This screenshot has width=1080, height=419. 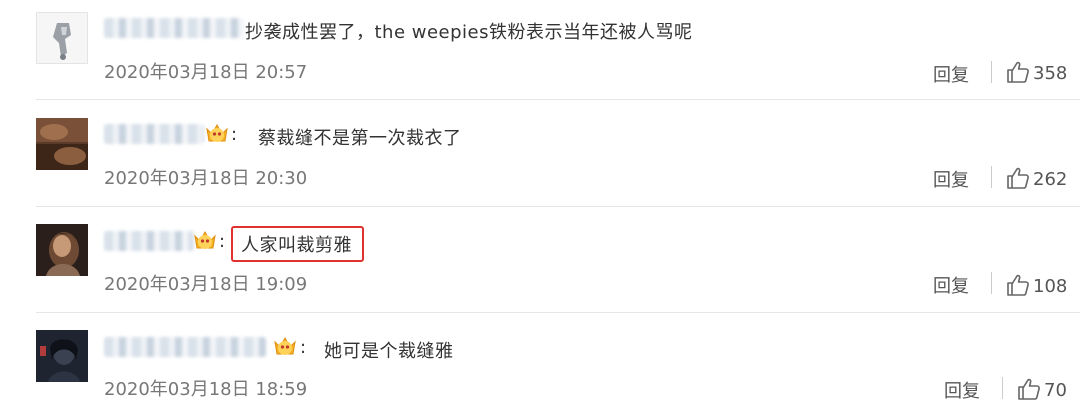 What do you see at coordinates (206, 178) in the screenshot?
I see `comment-date: 2020年03月18日 20:30` at bounding box center [206, 178].